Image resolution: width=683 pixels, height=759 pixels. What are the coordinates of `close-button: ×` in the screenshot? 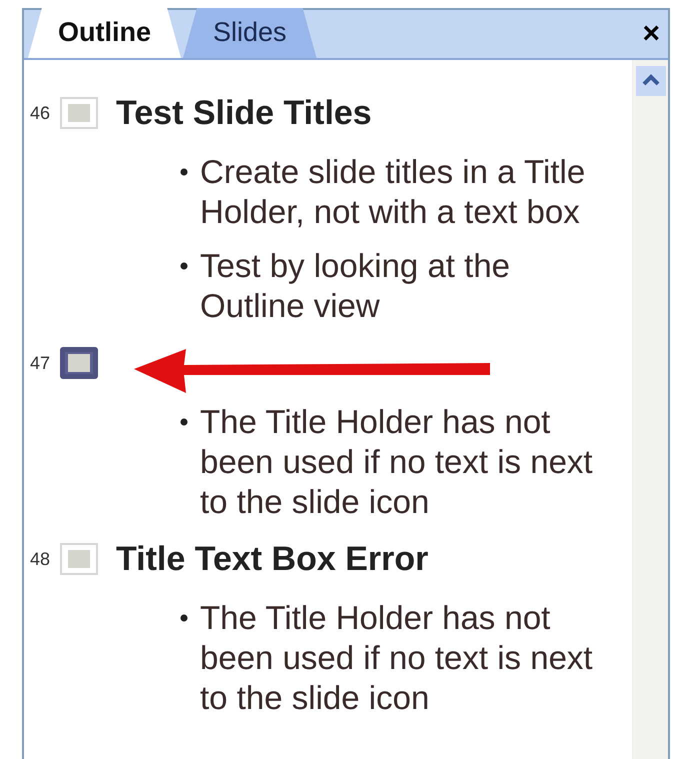 It's located at (651, 34).